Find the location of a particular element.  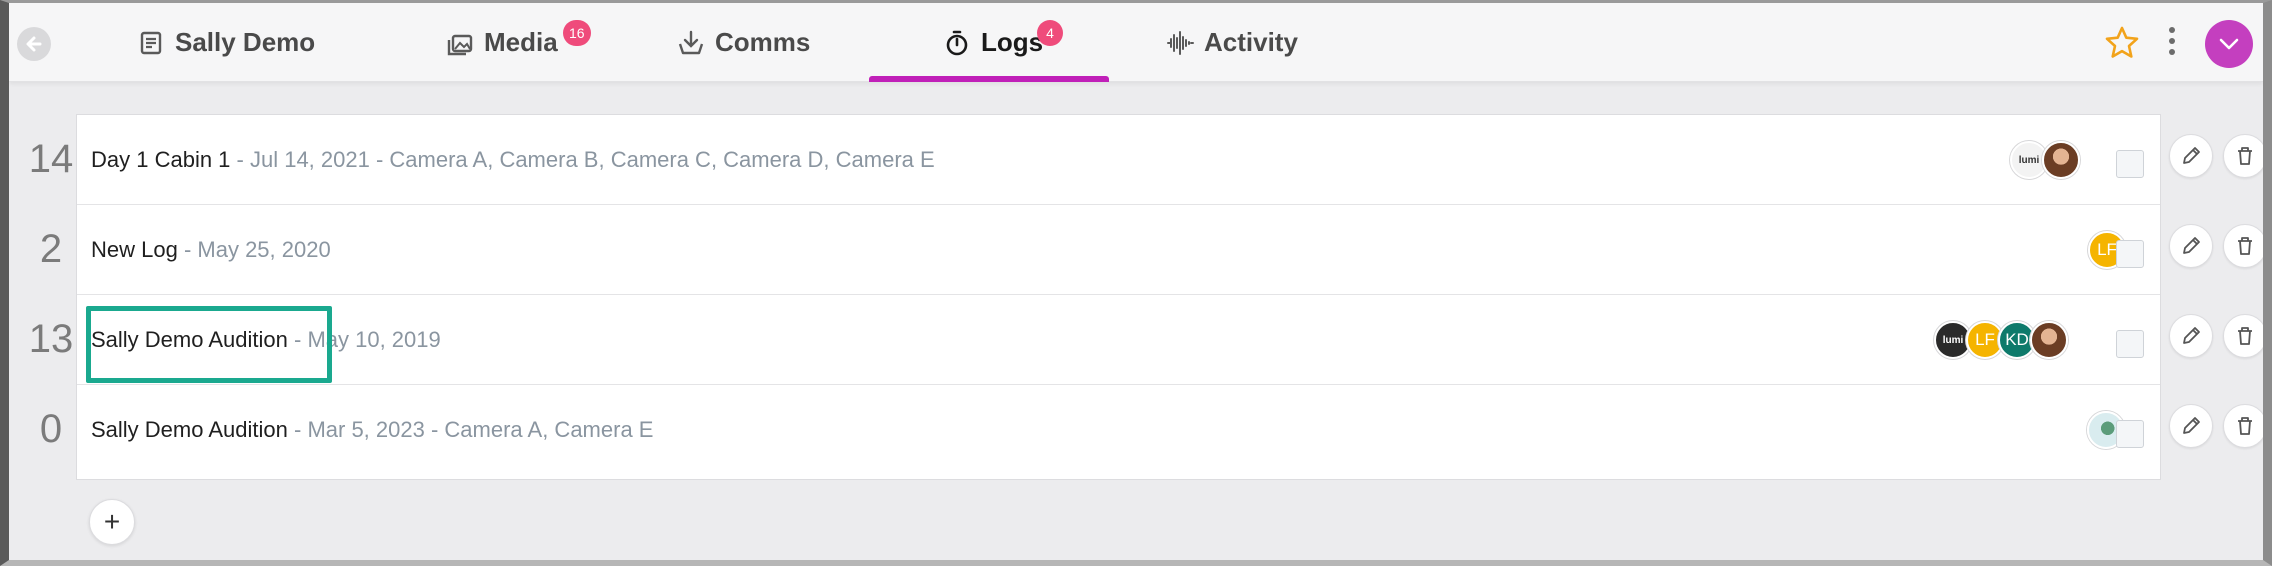

user-menu-button is located at coordinates (2229, 44).